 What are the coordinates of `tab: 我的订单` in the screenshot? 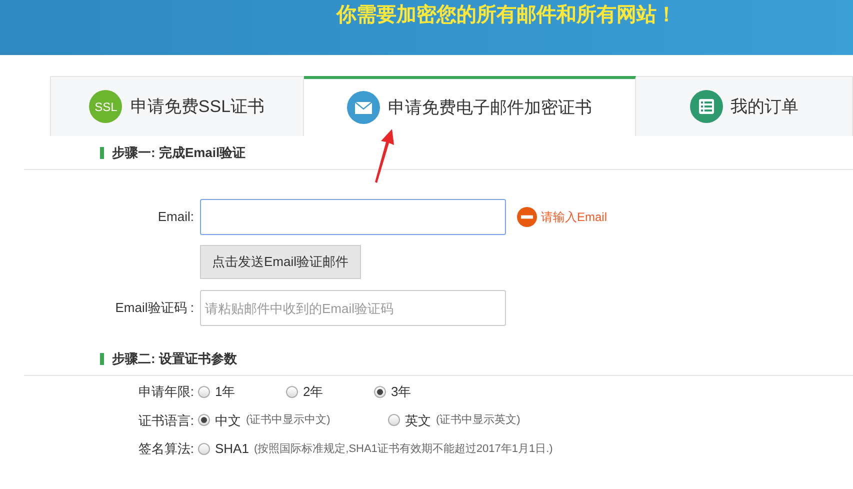 It's located at (744, 106).